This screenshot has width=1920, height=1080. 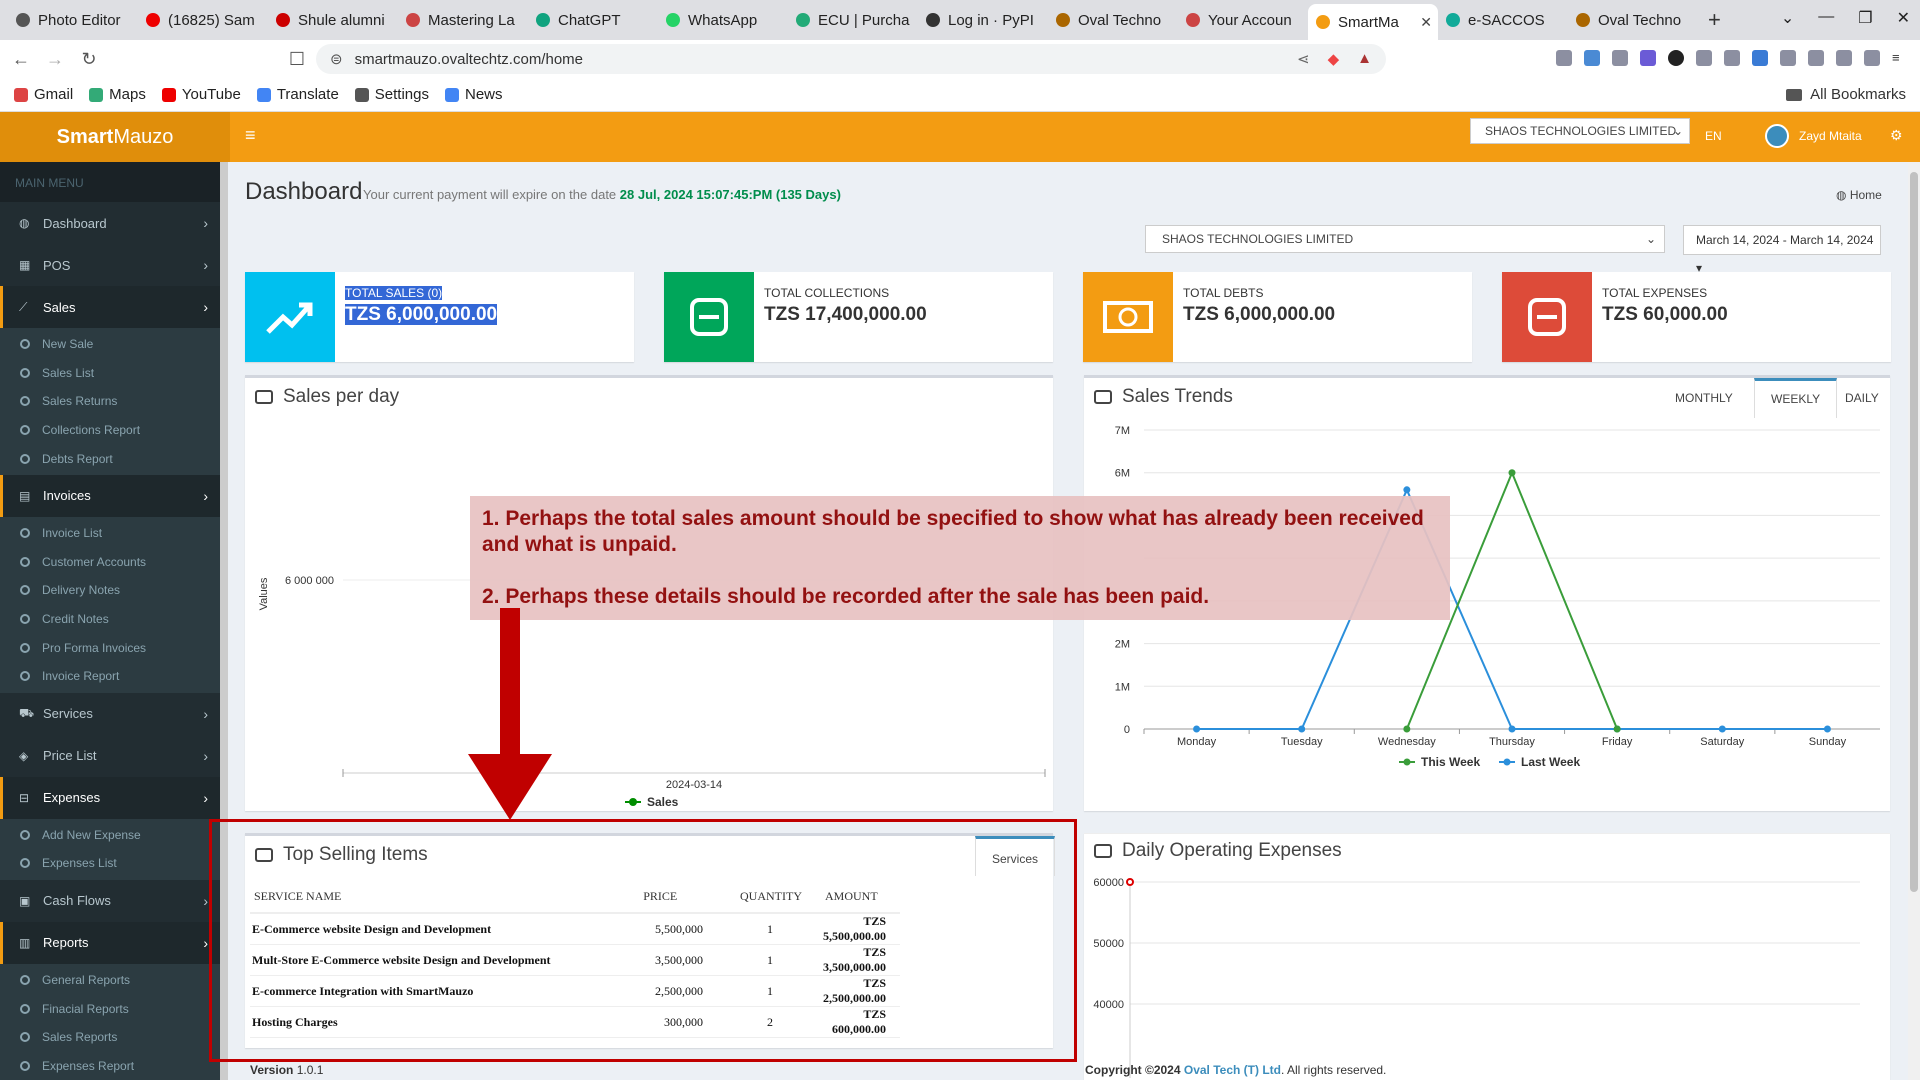 What do you see at coordinates (394, 293) in the screenshot?
I see `card-label: TOTAL SALES (0)` at bounding box center [394, 293].